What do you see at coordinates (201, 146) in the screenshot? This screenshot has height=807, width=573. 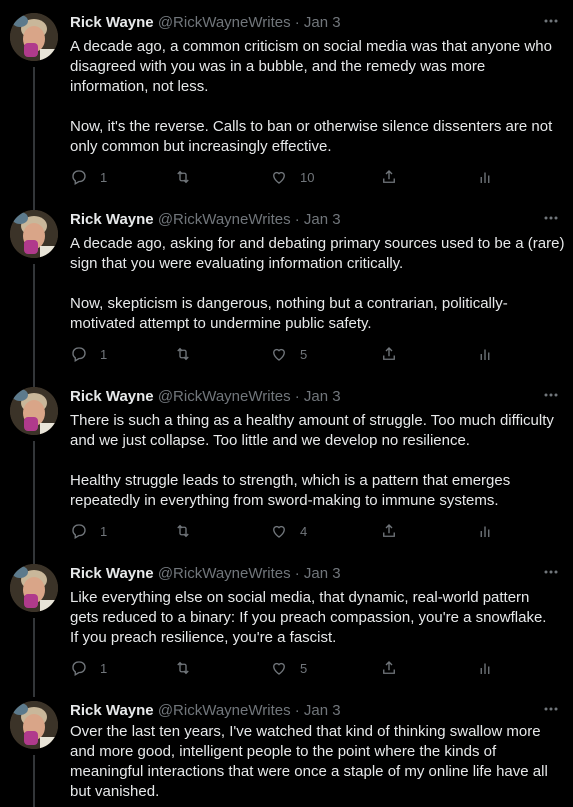 I see `tweet-text-line: only common but increasingly effective.` at bounding box center [201, 146].